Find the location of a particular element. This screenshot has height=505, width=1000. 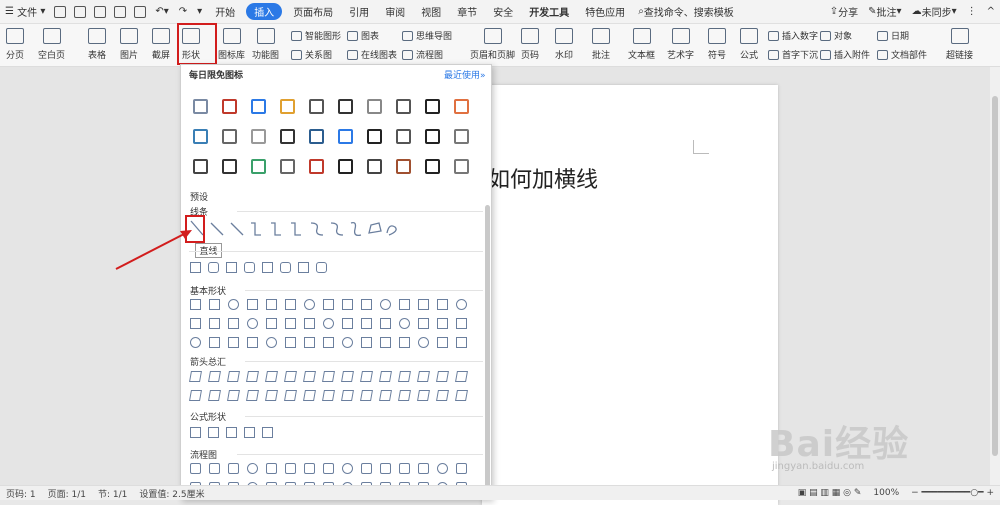

blank-page-button: 空白页 is located at coordinates (51, 42).